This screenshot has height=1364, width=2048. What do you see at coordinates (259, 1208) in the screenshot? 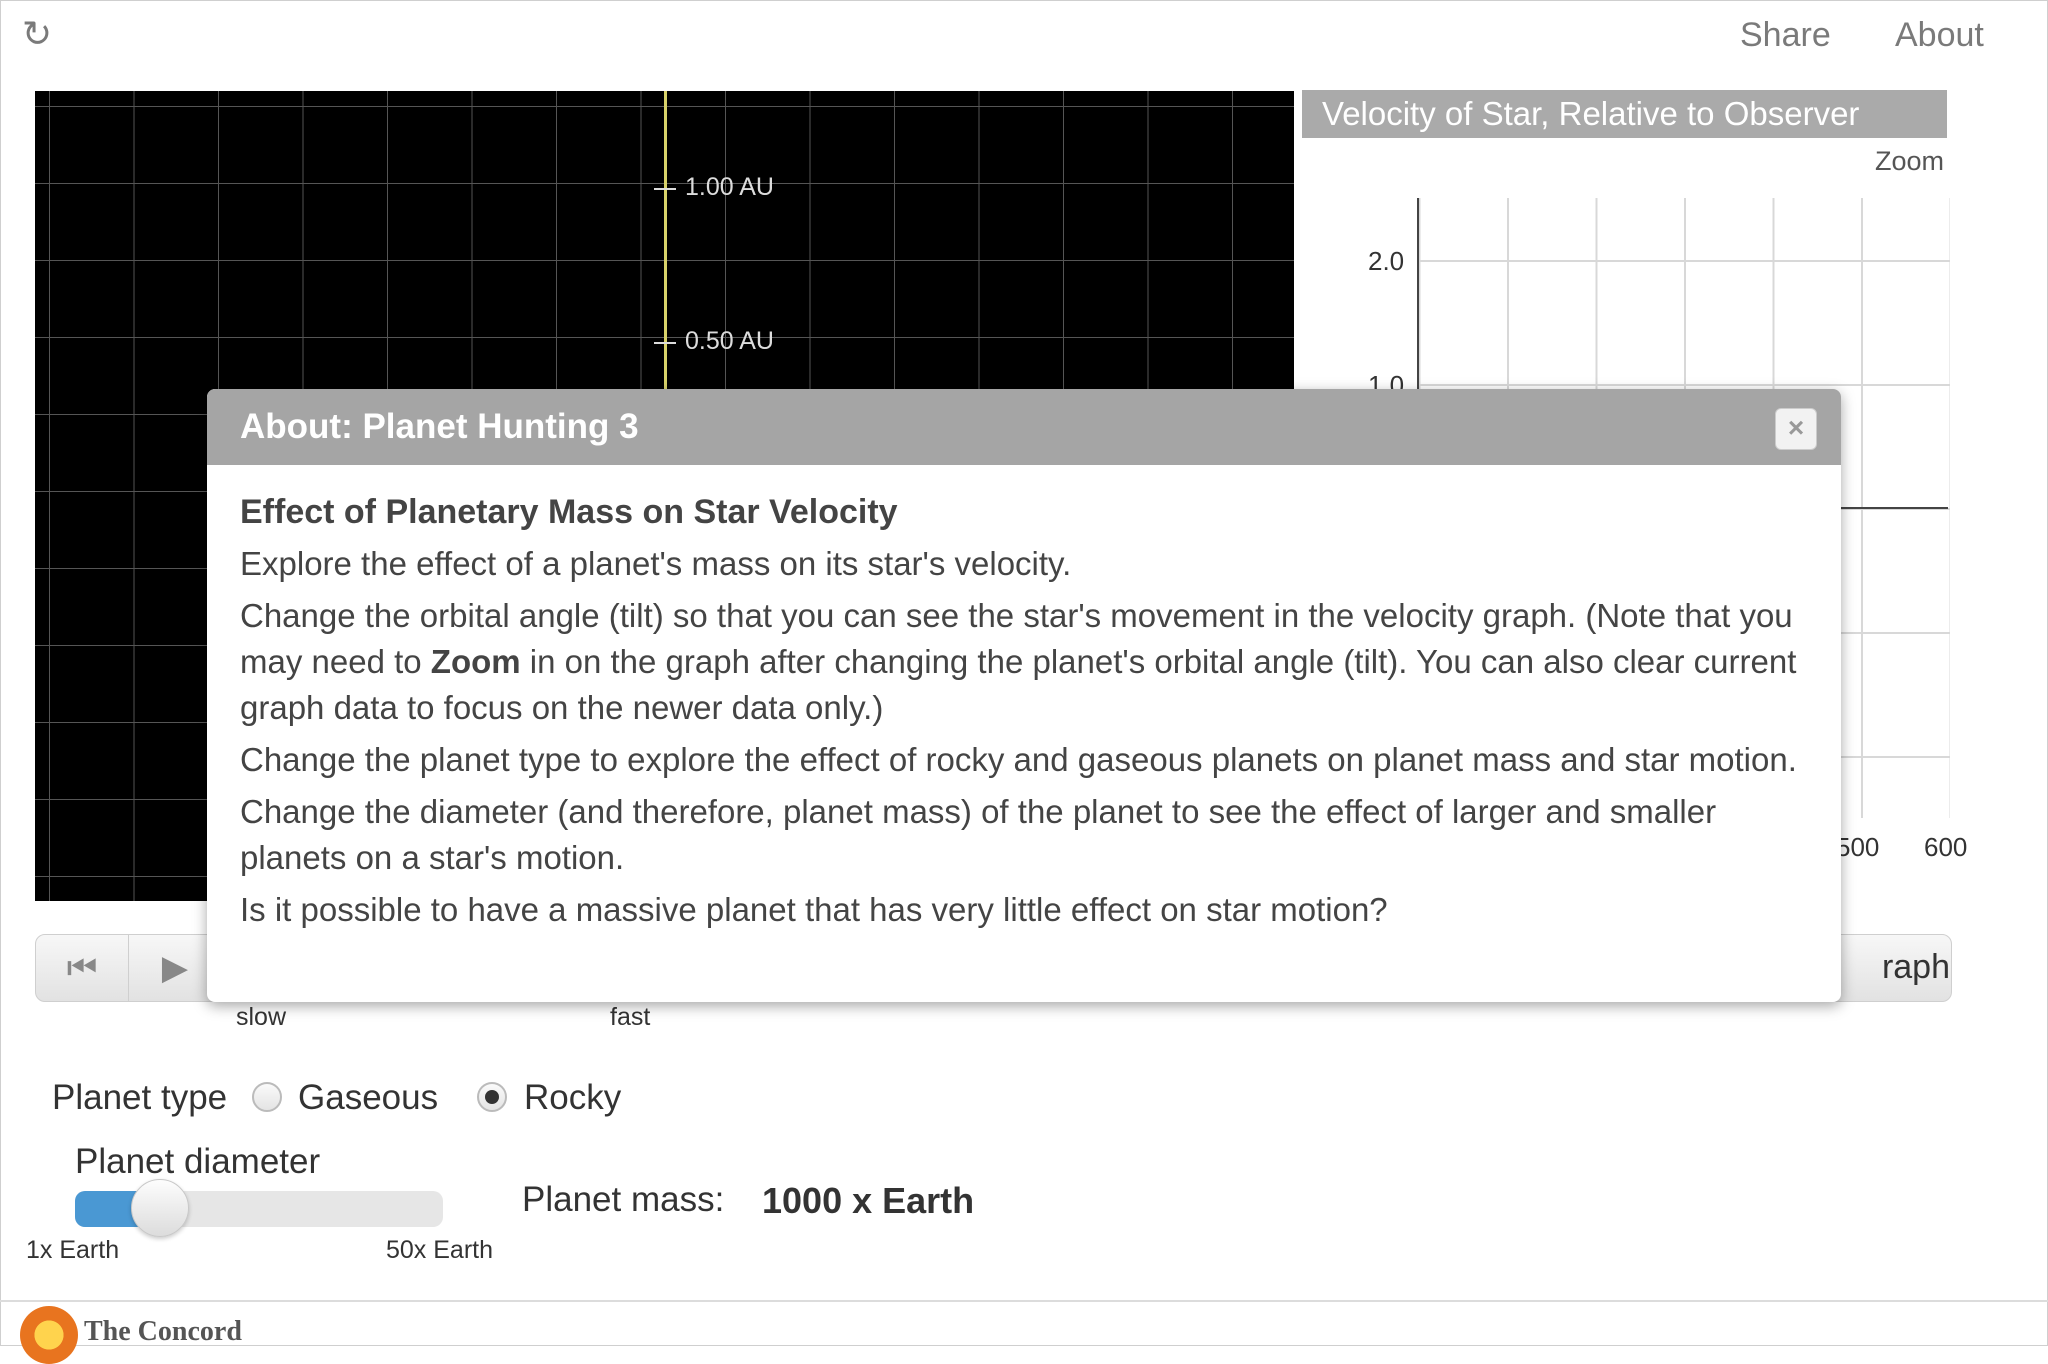
I see `planet-diameter-slider` at bounding box center [259, 1208].